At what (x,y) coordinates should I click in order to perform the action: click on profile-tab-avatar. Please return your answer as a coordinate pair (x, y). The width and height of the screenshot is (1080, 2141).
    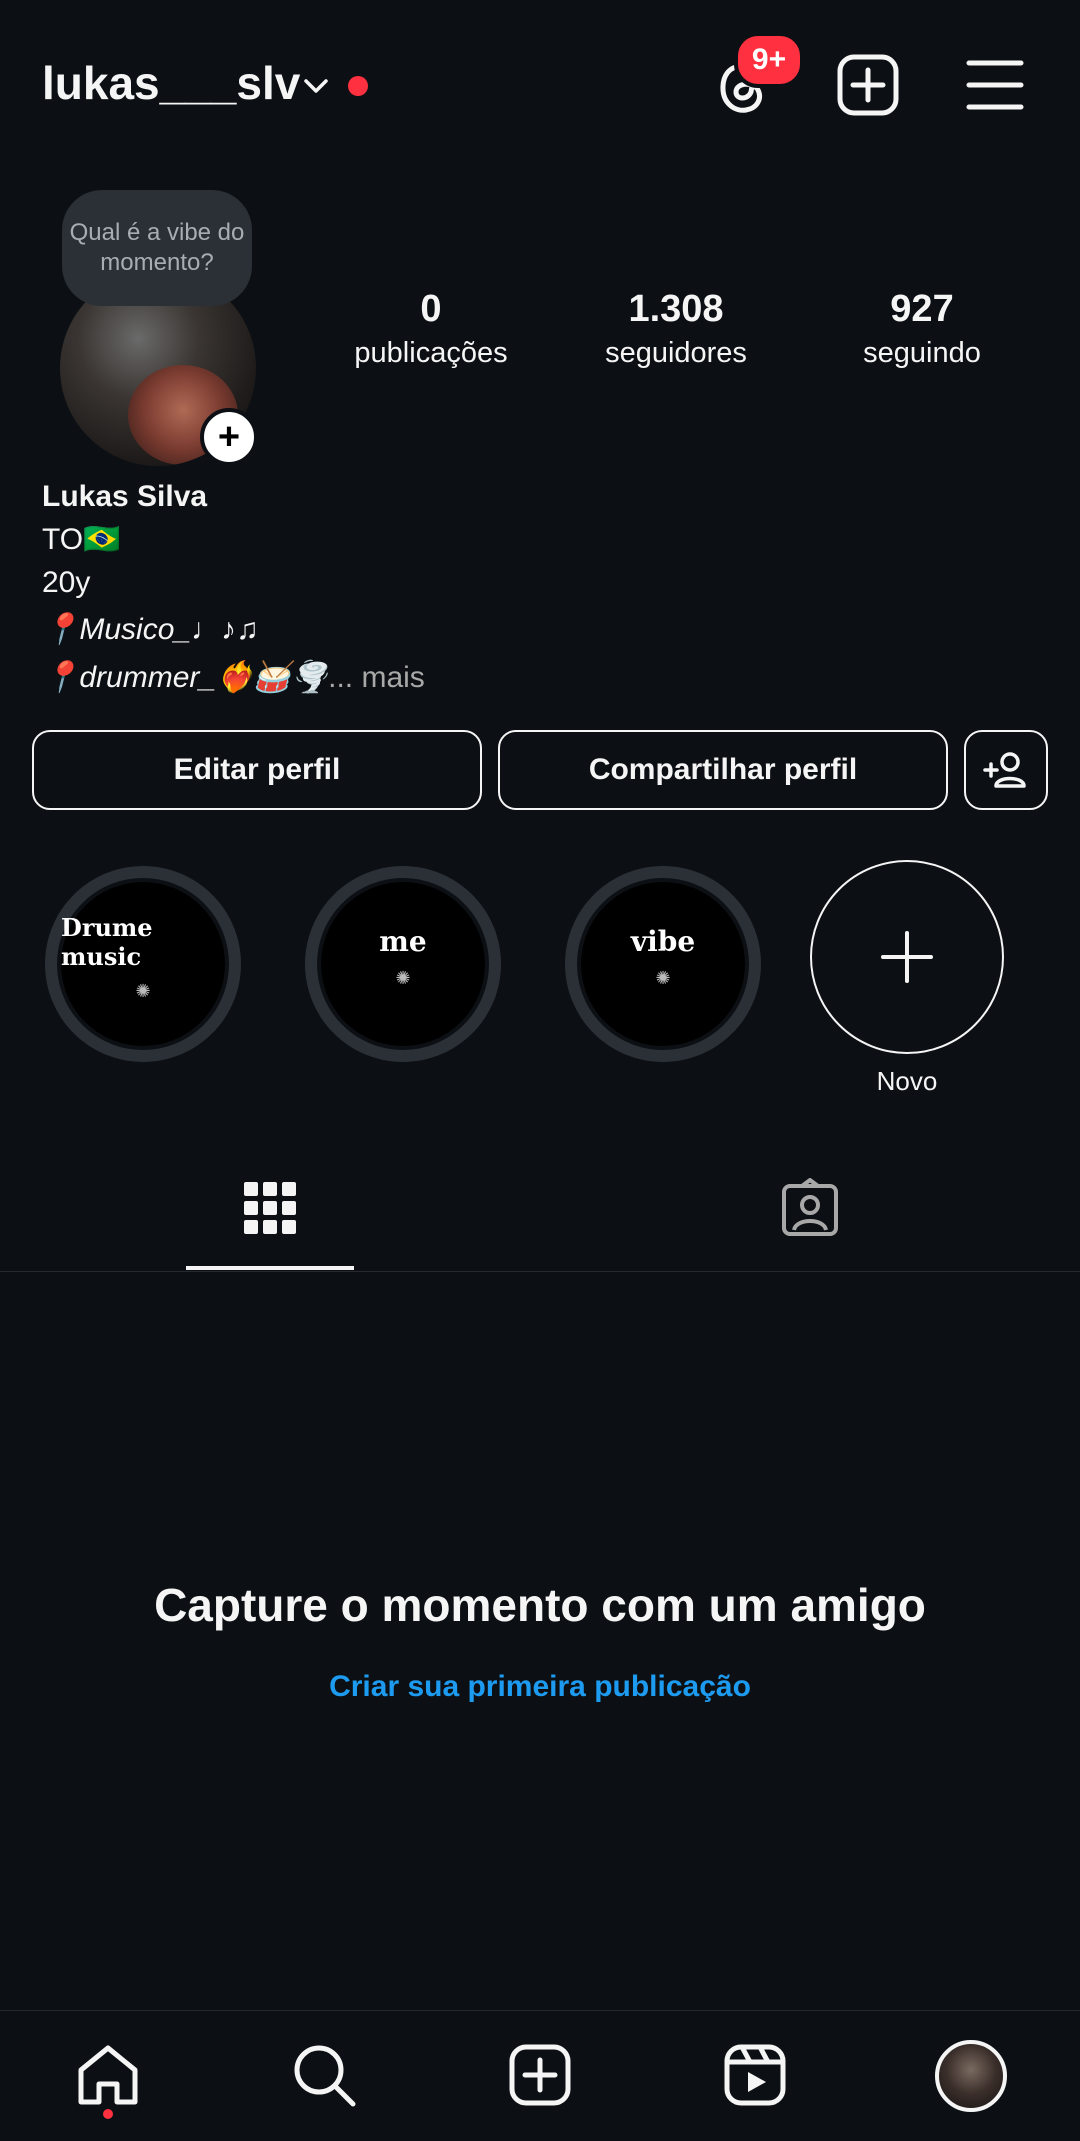
    Looking at the image, I should click on (971, 2076).